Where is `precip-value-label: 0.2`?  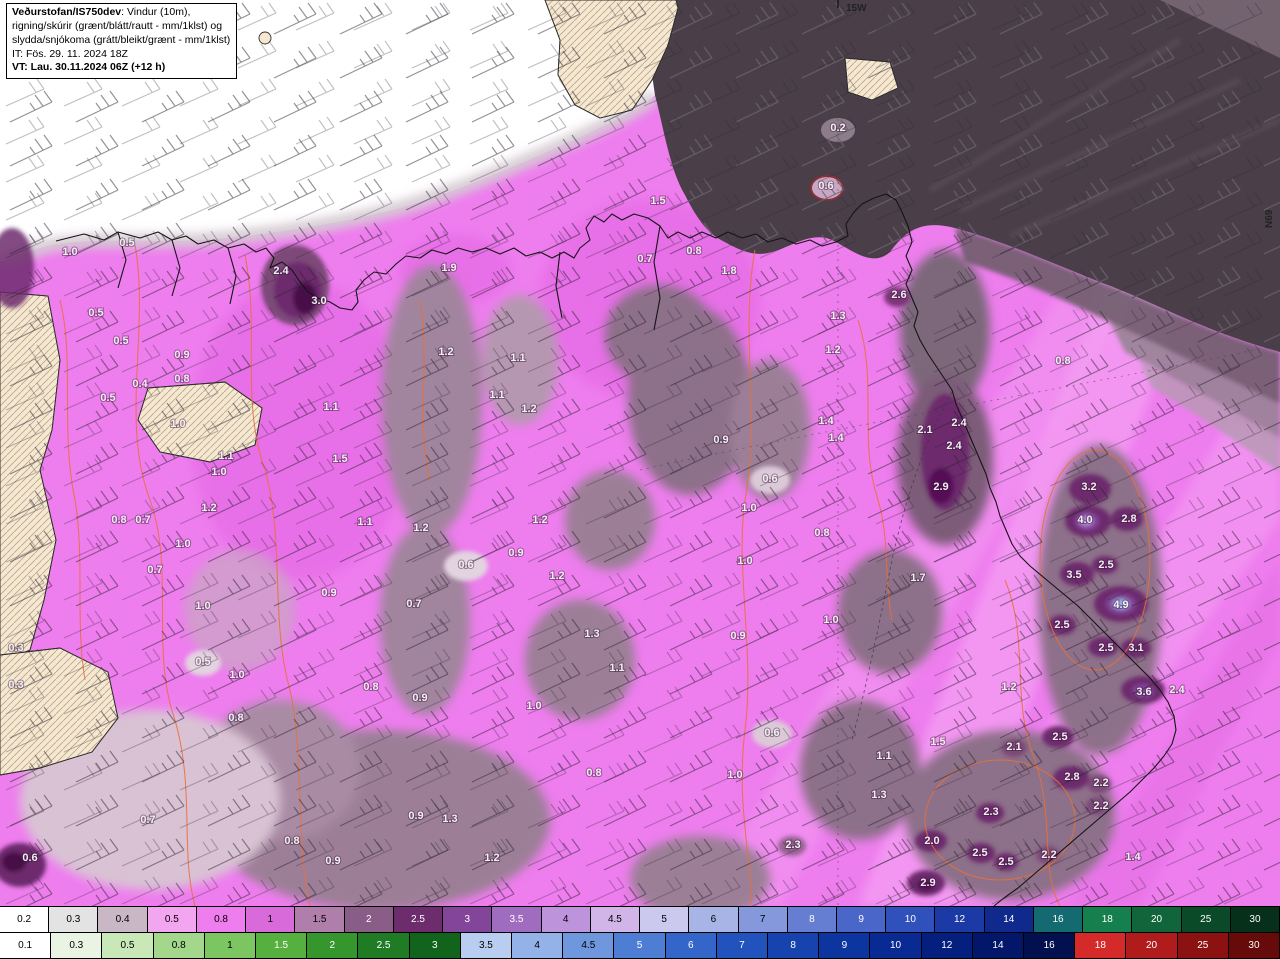
precip-value-label: 0.2 is located at coordinates (837, 128).